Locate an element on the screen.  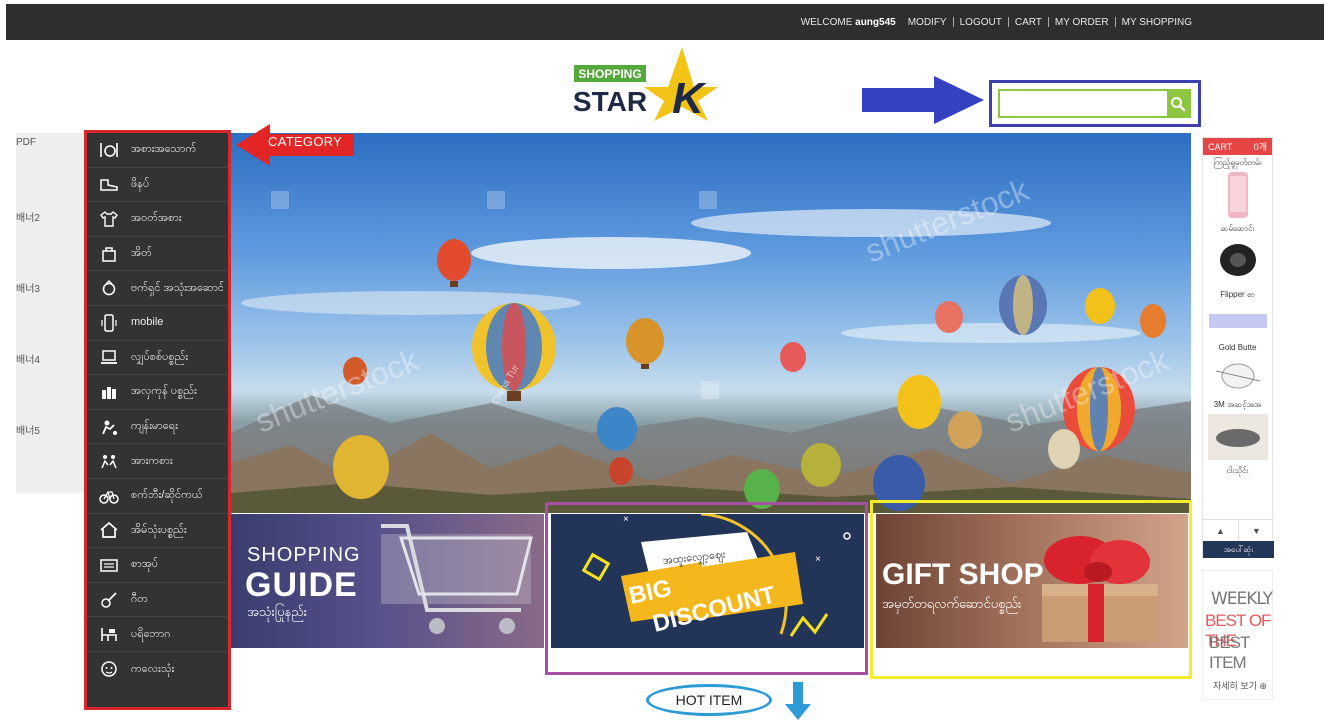
search-input is located at coordinates (1083, 103).